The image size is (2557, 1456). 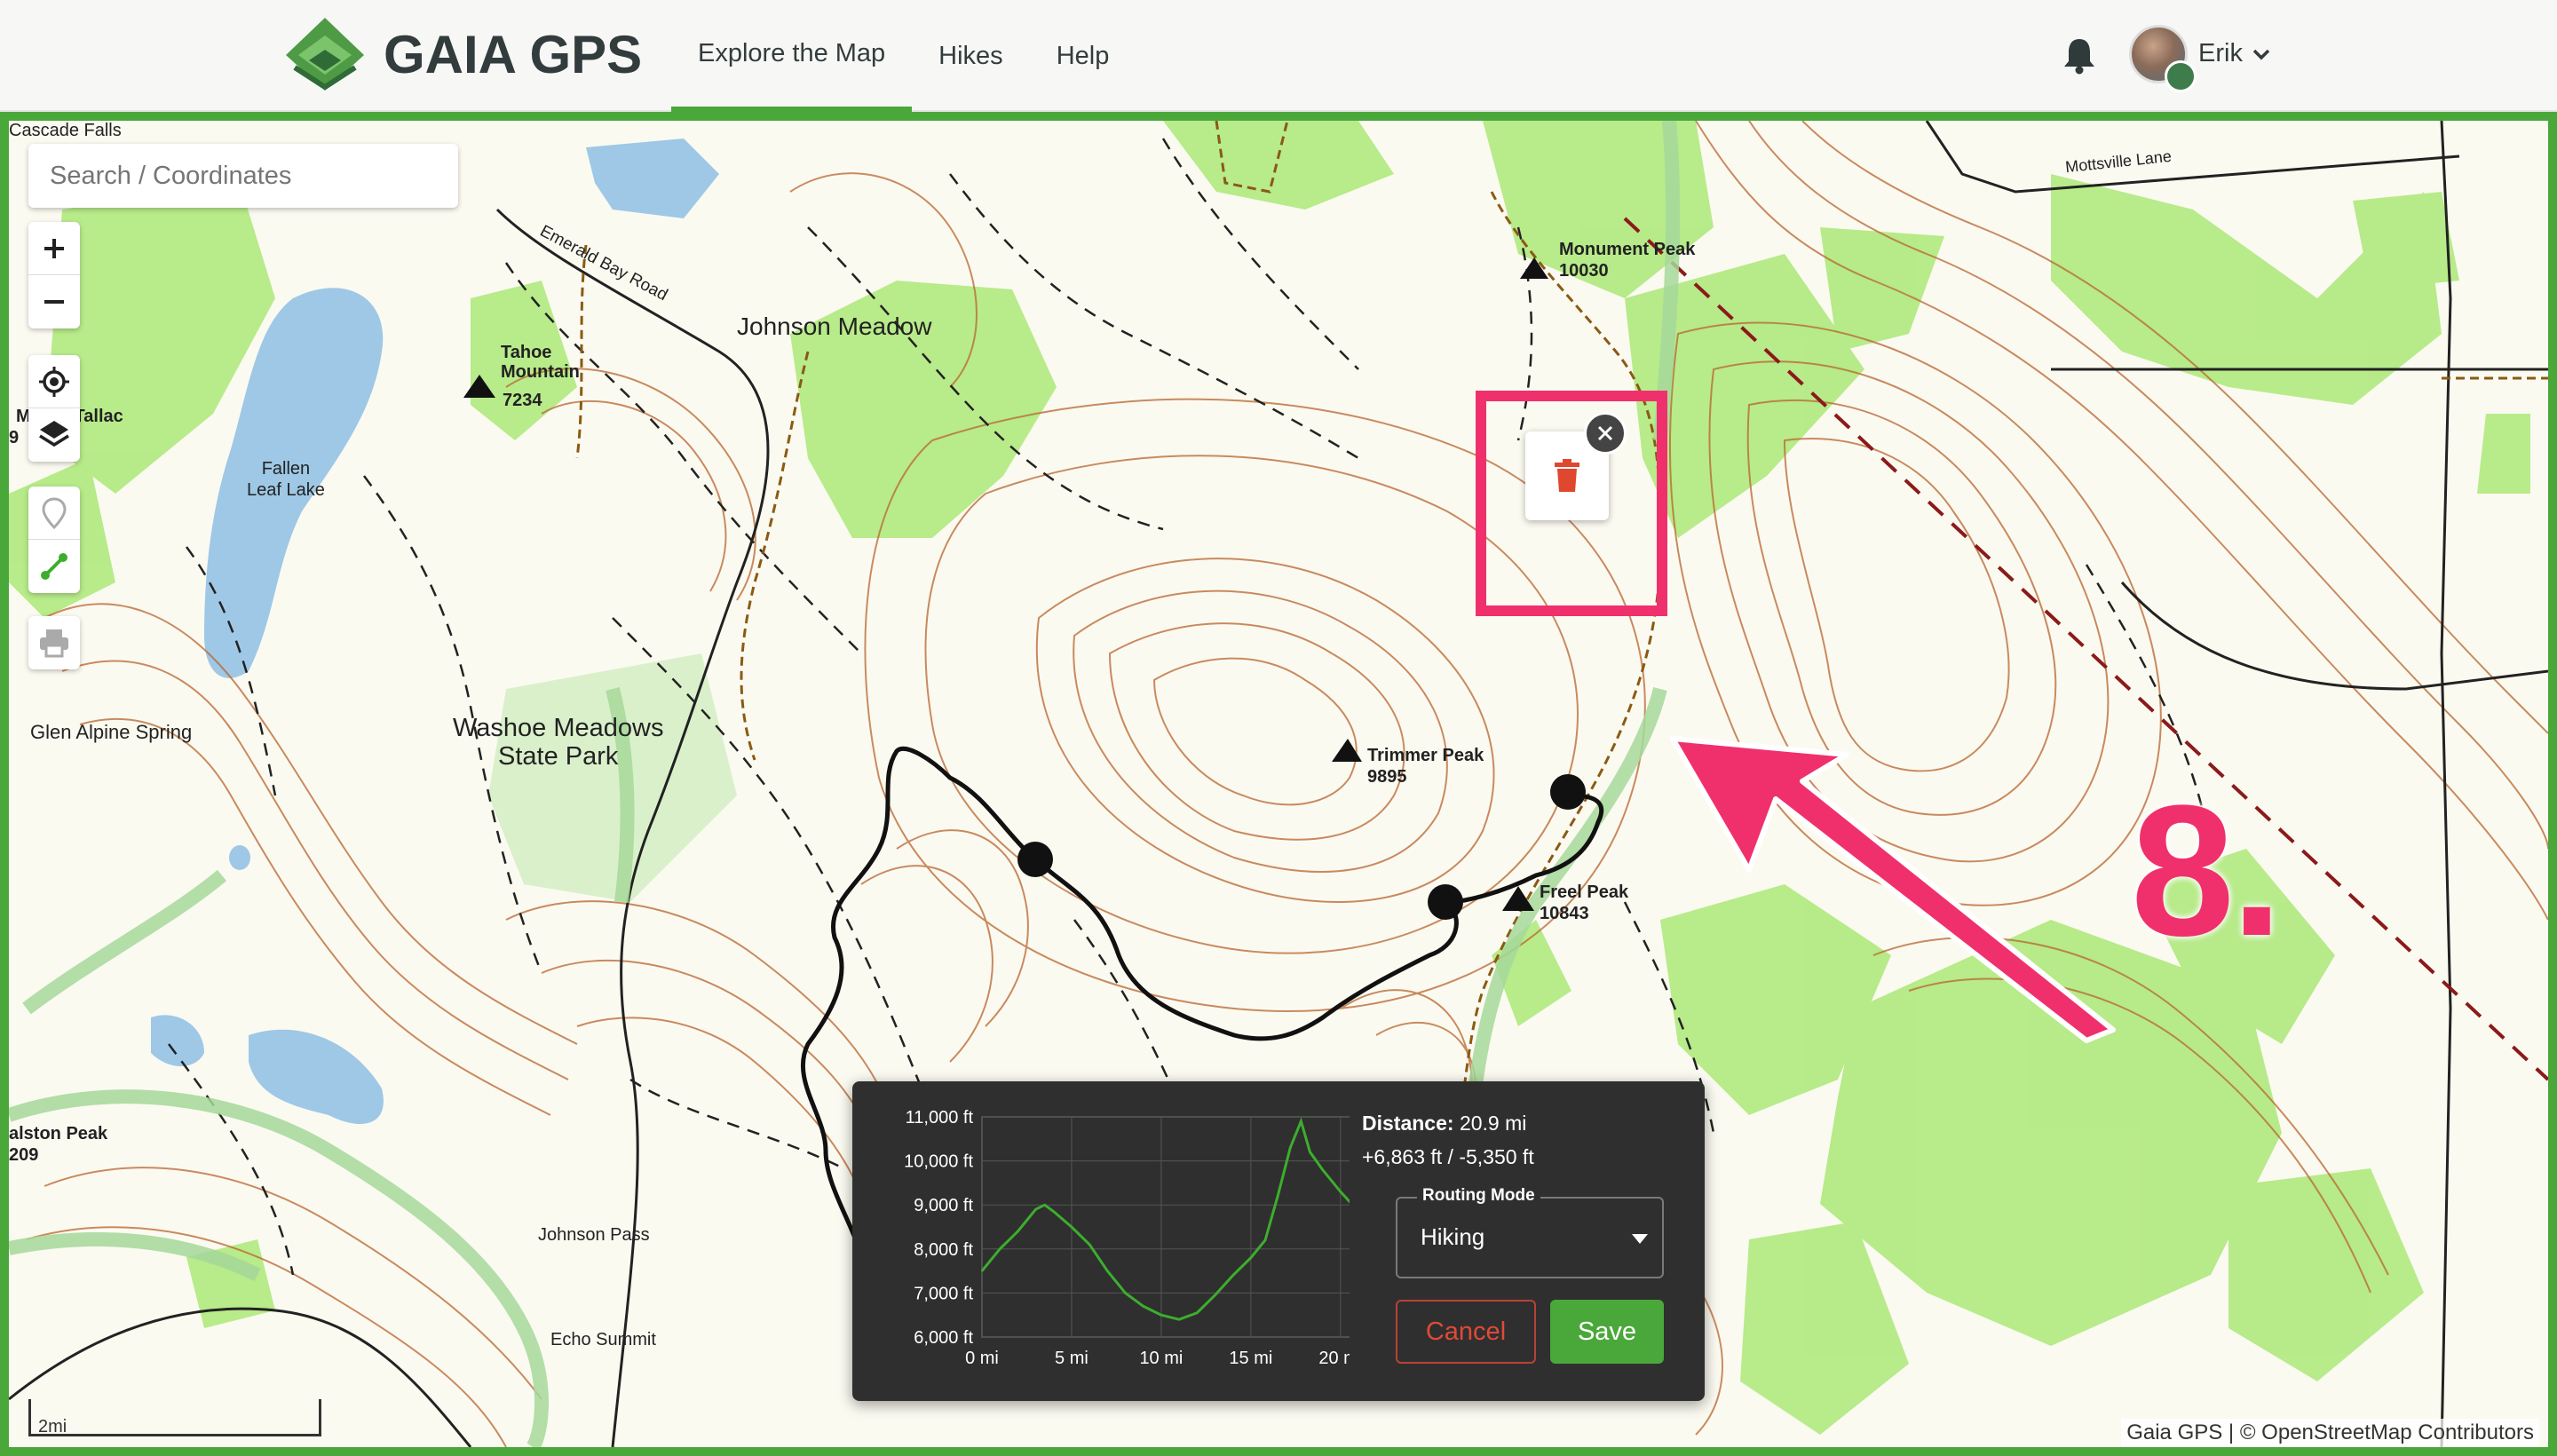 I want to click on search-input, so click(x=243, y=176).